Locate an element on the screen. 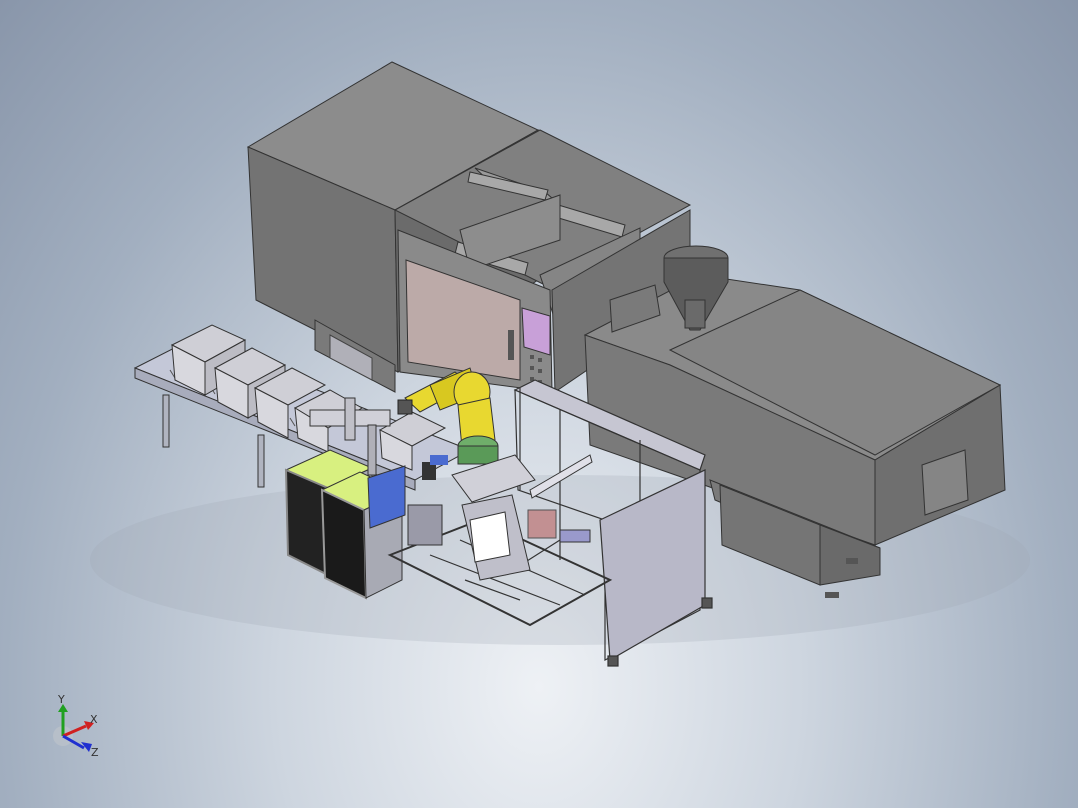  x-axis-label: X is located at coordinates (94, 719).